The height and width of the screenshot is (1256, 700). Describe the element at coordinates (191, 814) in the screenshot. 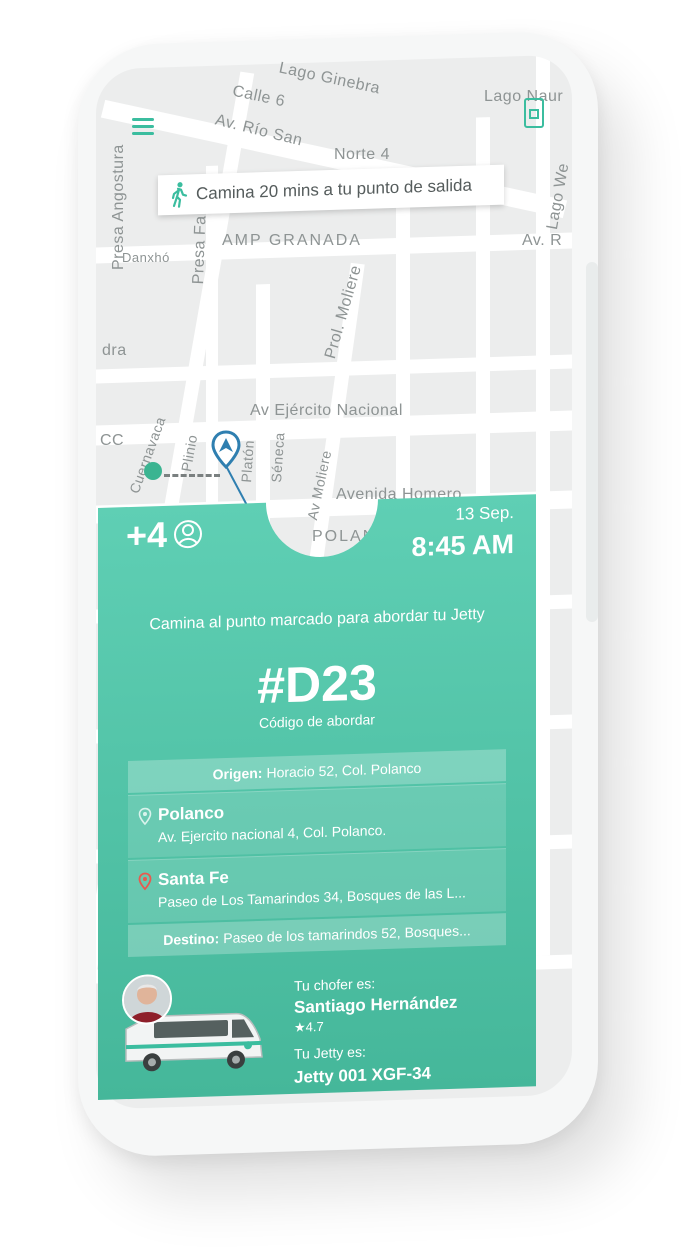

I see `stop-name: Polanco` at that location.